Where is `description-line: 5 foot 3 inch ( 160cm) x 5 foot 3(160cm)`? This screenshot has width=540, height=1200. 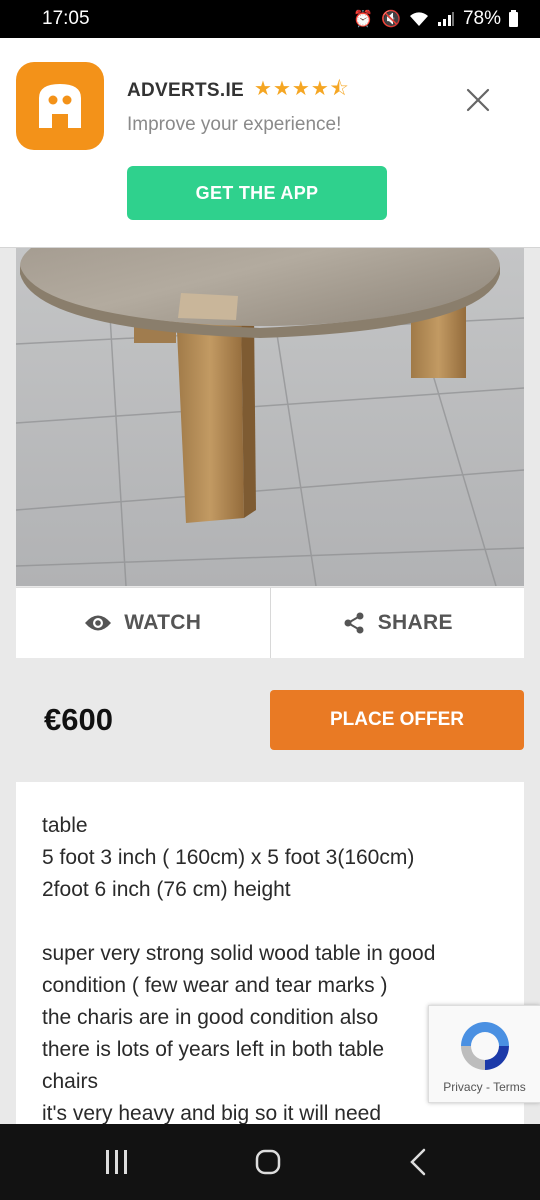 description-line: 5 foot 3 inch ( 160cm) x 5 foot 3(160cm) is located at coordinates (228, 857).